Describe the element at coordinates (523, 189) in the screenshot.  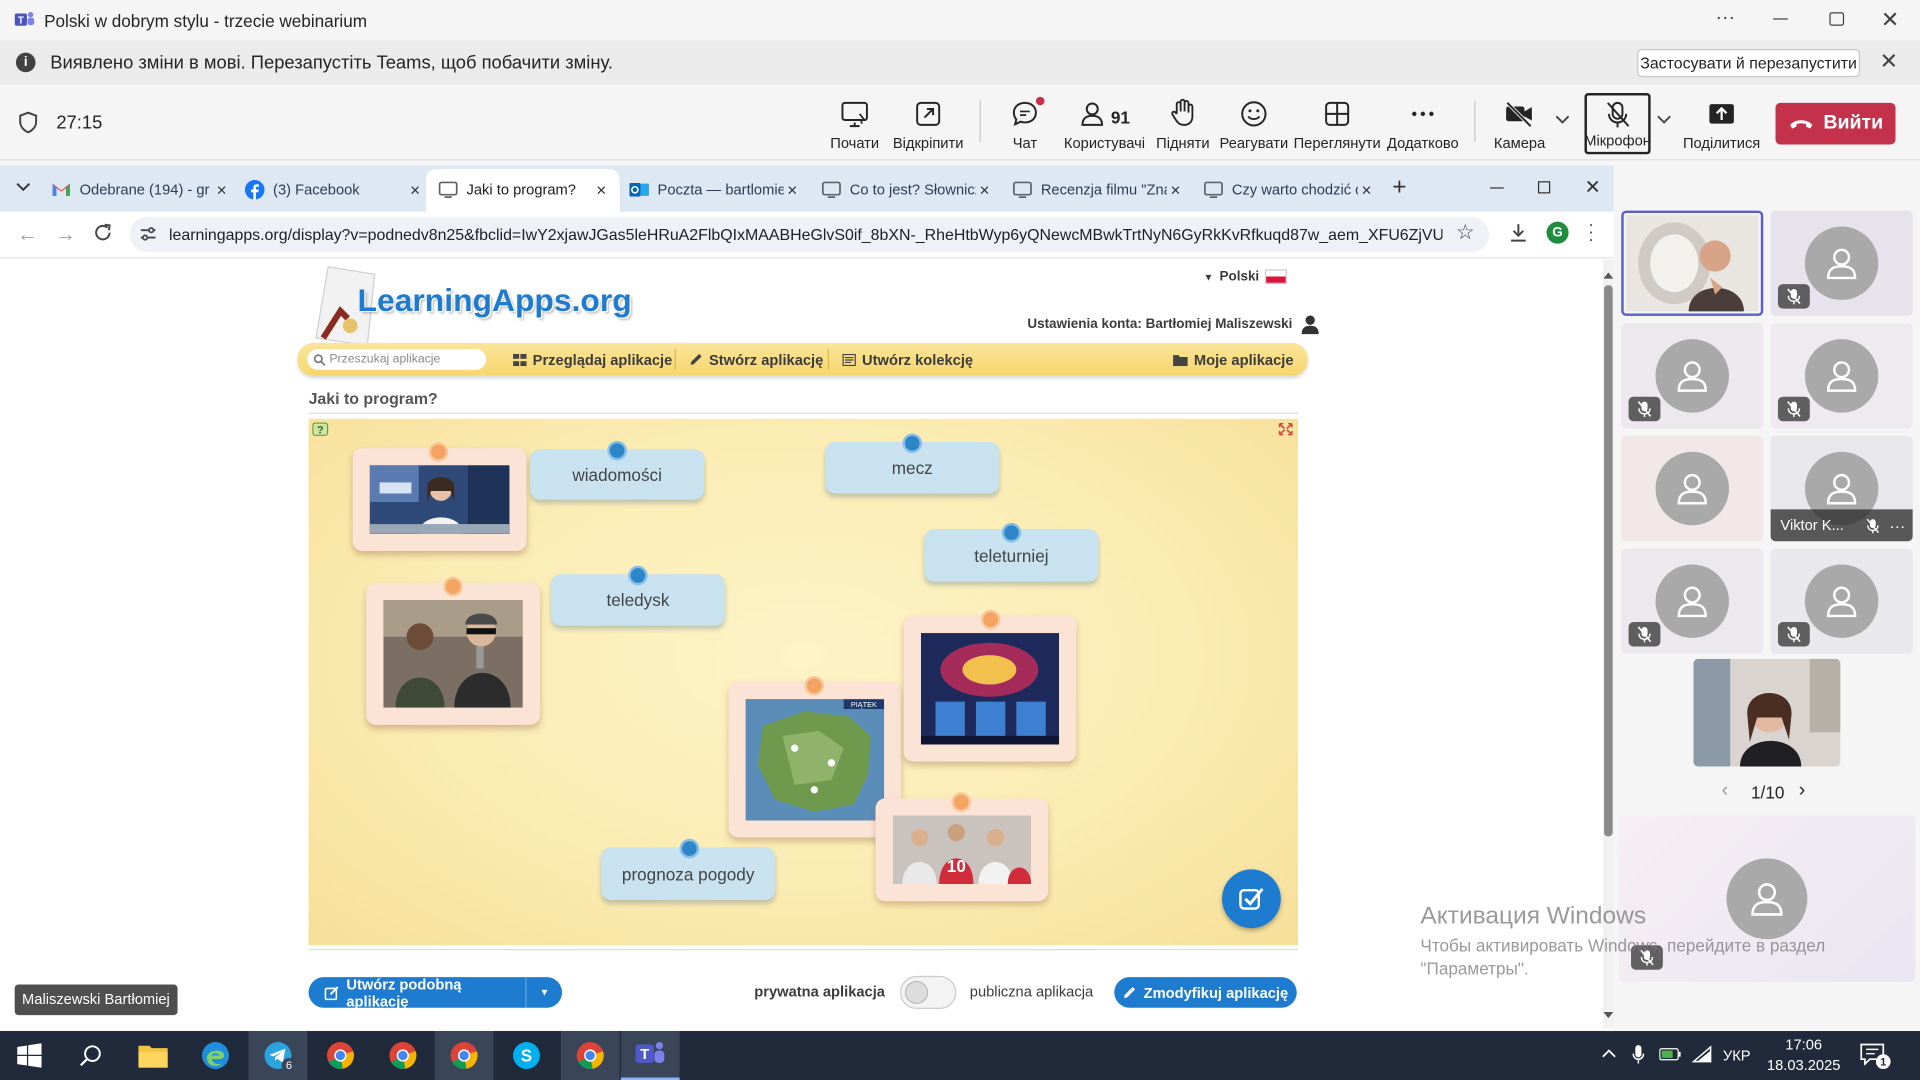
I see `browser-tab-active: Jaki to program? ×` at that location.